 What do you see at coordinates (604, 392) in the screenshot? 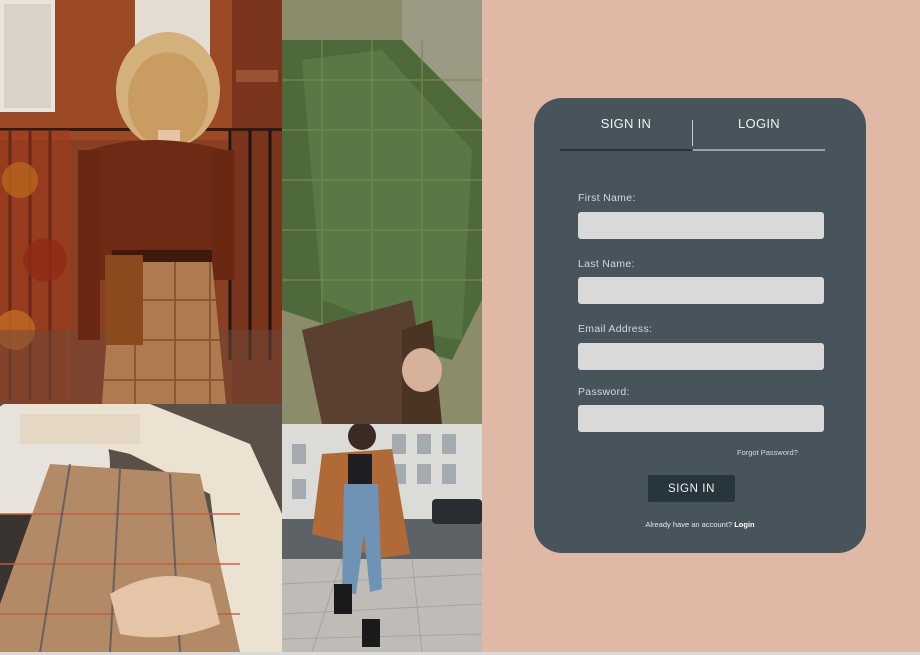
I see `password-label: Password:` at bounding box center [604, 392].